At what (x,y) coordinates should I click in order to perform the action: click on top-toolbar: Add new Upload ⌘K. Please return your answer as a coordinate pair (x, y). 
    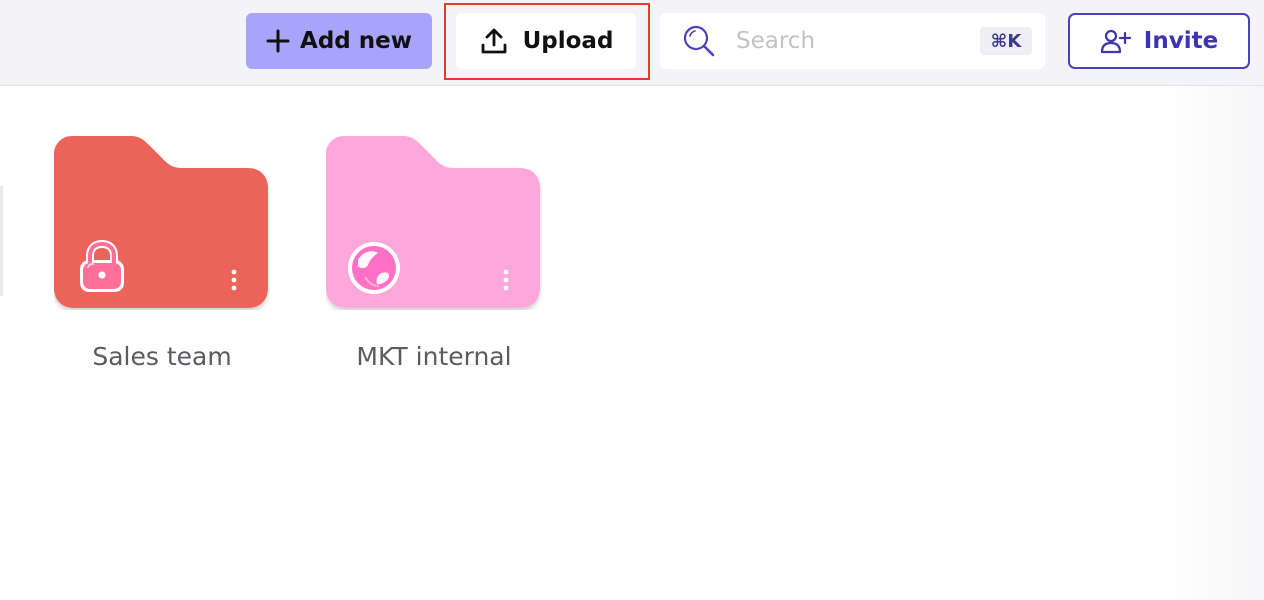
    Looking at the image, I should click on (632, 43).